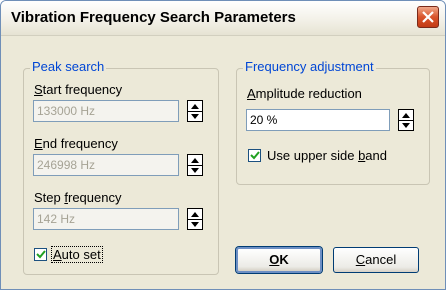 Image resolution: width=446 pixels, height=290 pixels. I want to click on step-frequency-field: 142 Hz, so click(106, 219).